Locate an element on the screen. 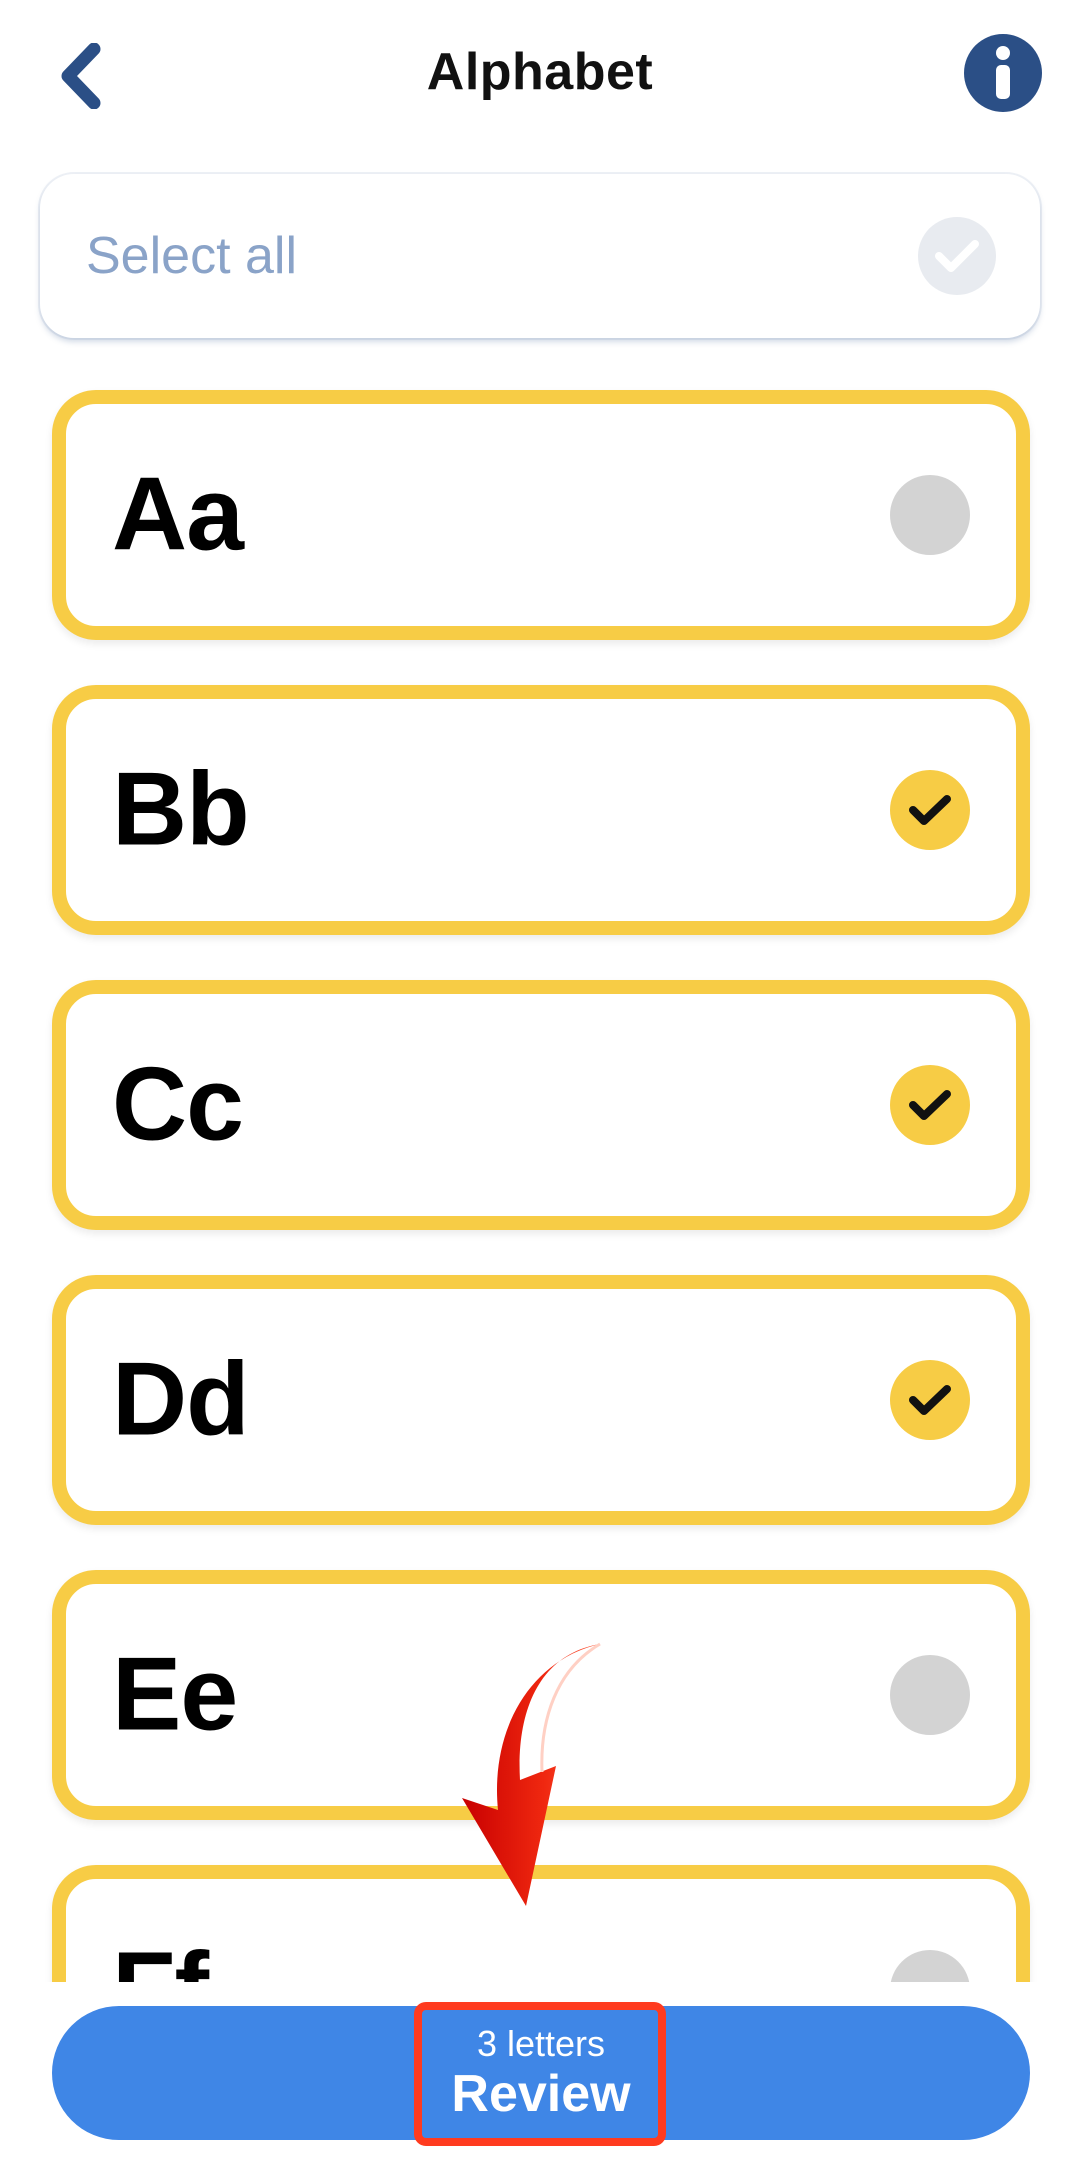 This screenshot has width=1080, height=2168. letter-label: Cc is located at coordinates (178, 1104).